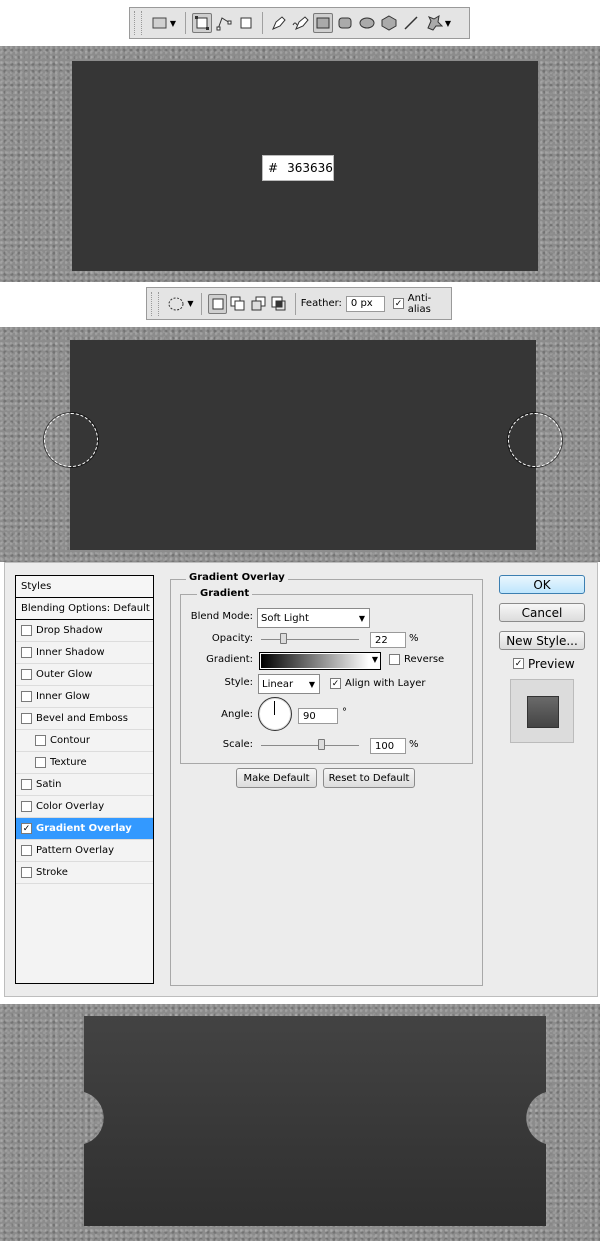  I want to click on styles-list-item: Pattern Overlay, so click(84, 851).